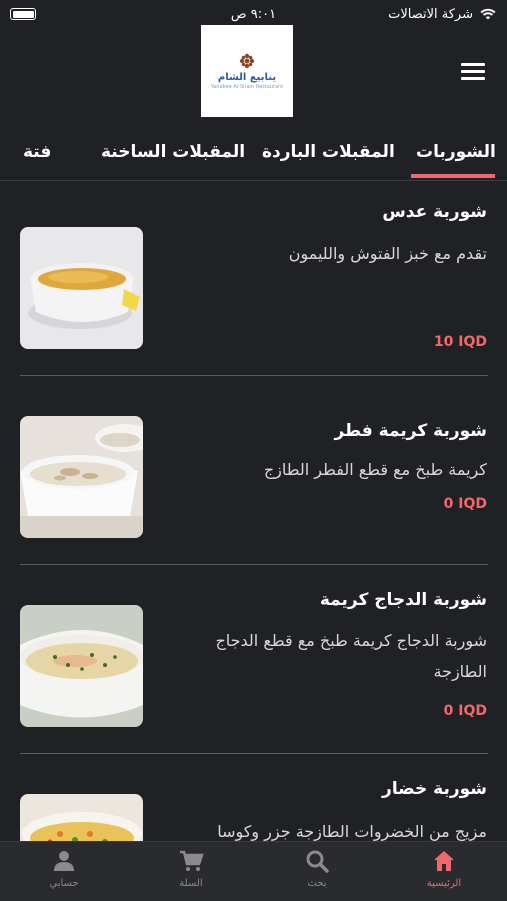  What do you see at coordinates (444, 861) in the screenshot?
I see `home-icon` at bounding box center [444, 861].